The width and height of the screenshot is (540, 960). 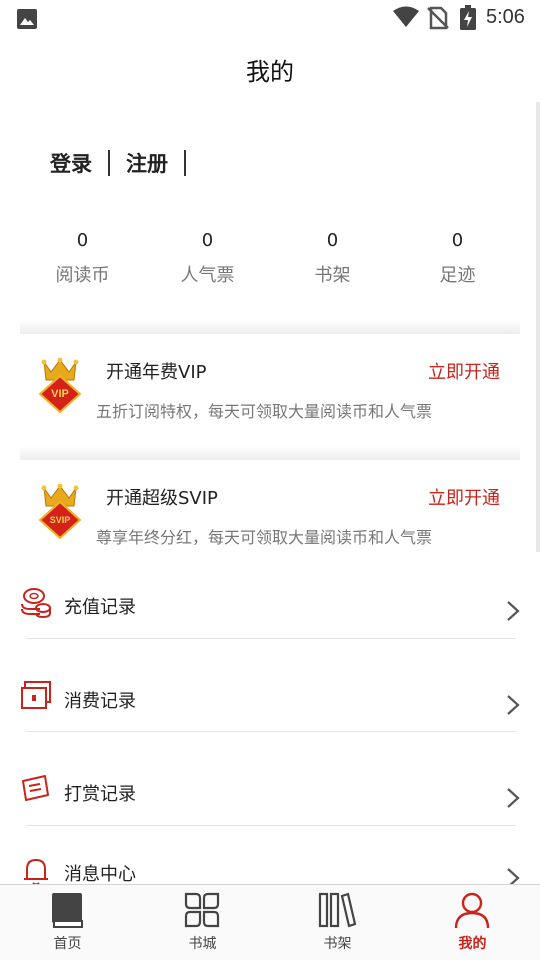 What do you see at coordinates (27, 19) in the screenshot?
I see `image-notification-icon` at bounding box center [27, 19].